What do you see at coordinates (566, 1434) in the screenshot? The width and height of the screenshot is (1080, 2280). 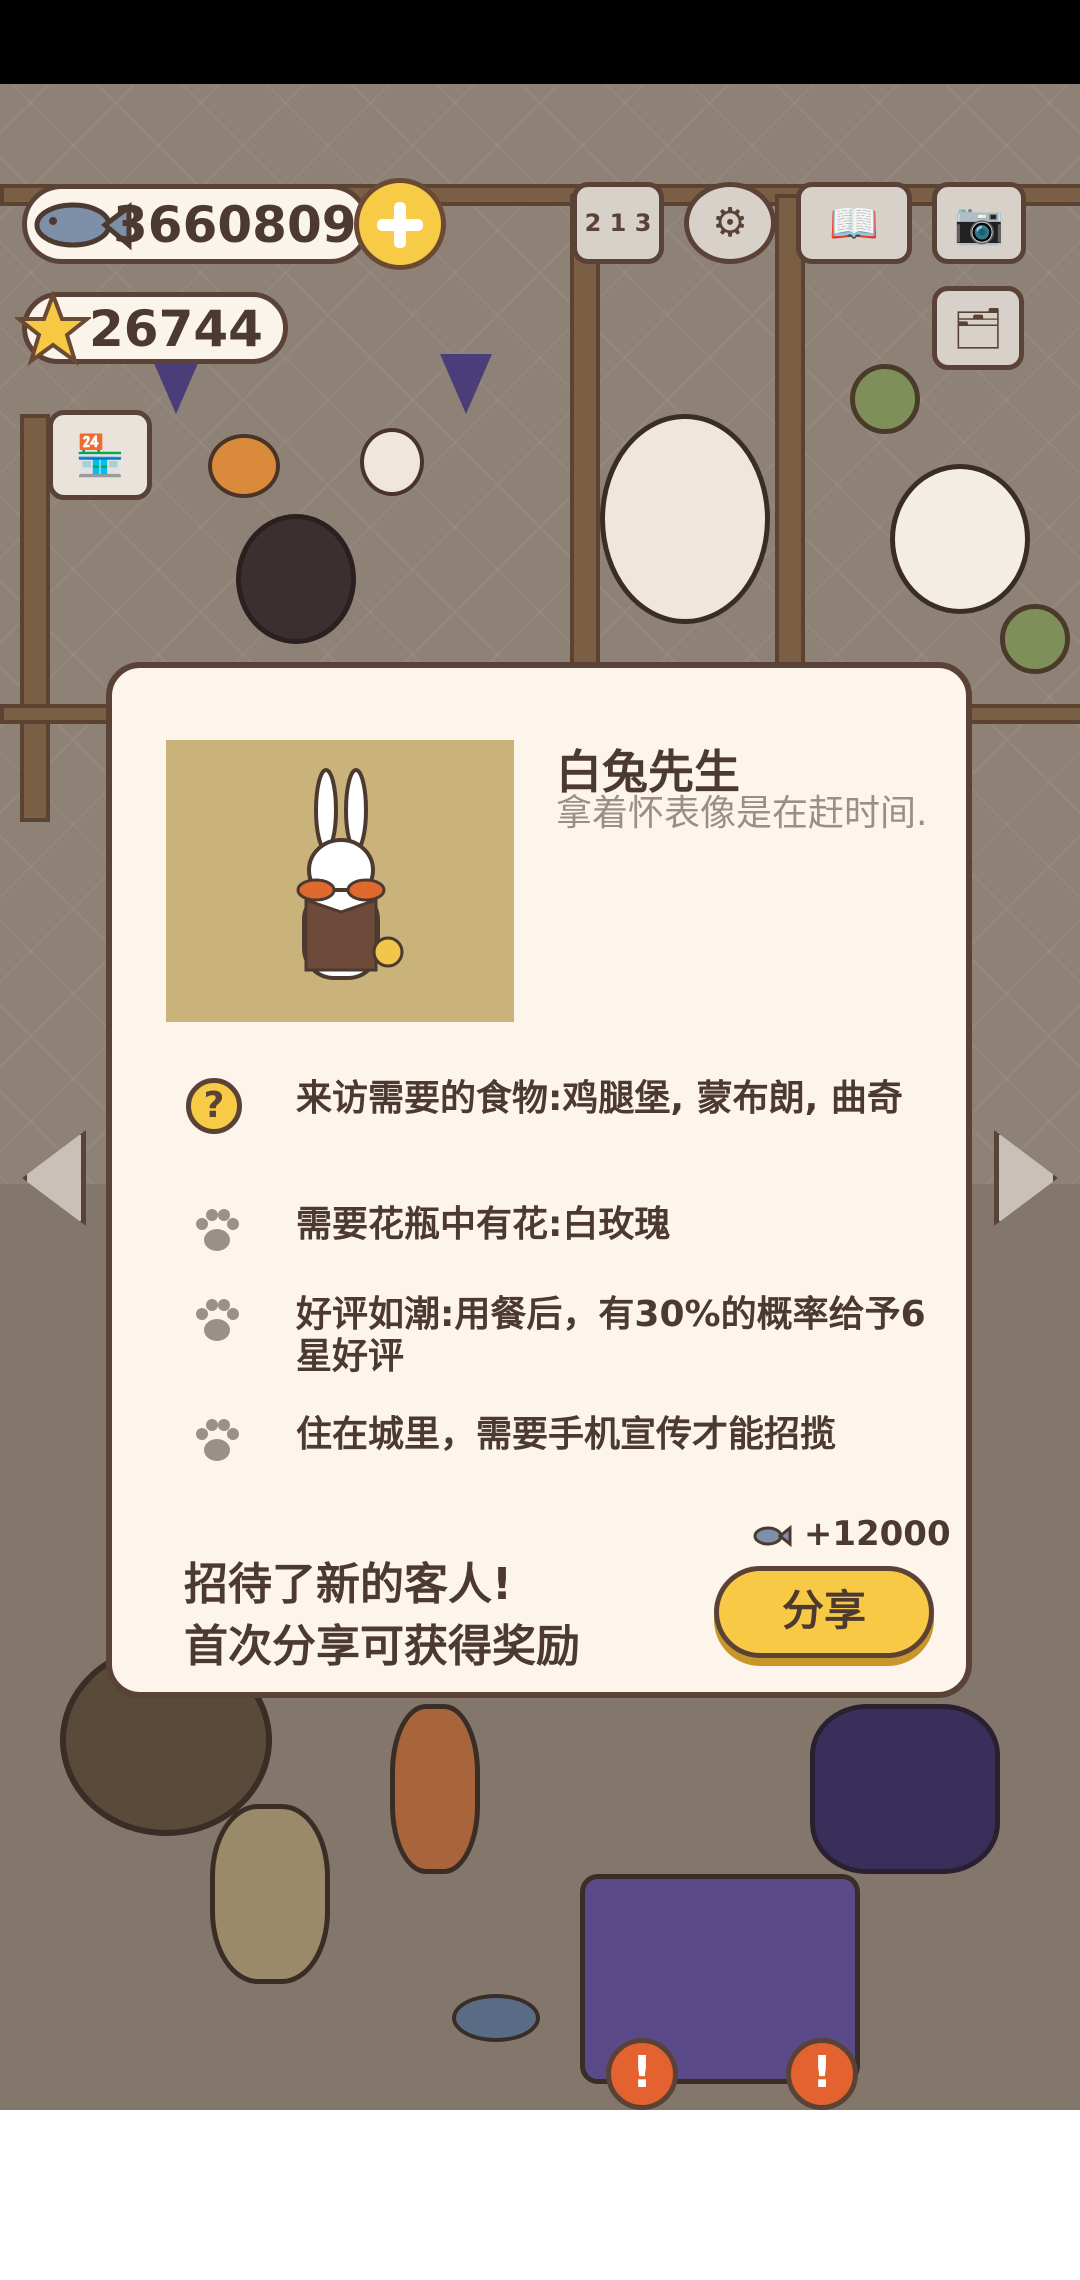 I see `requirement-text: 住在城里，需要手机宣传才能招揽` at bounding box center [566, 1434].